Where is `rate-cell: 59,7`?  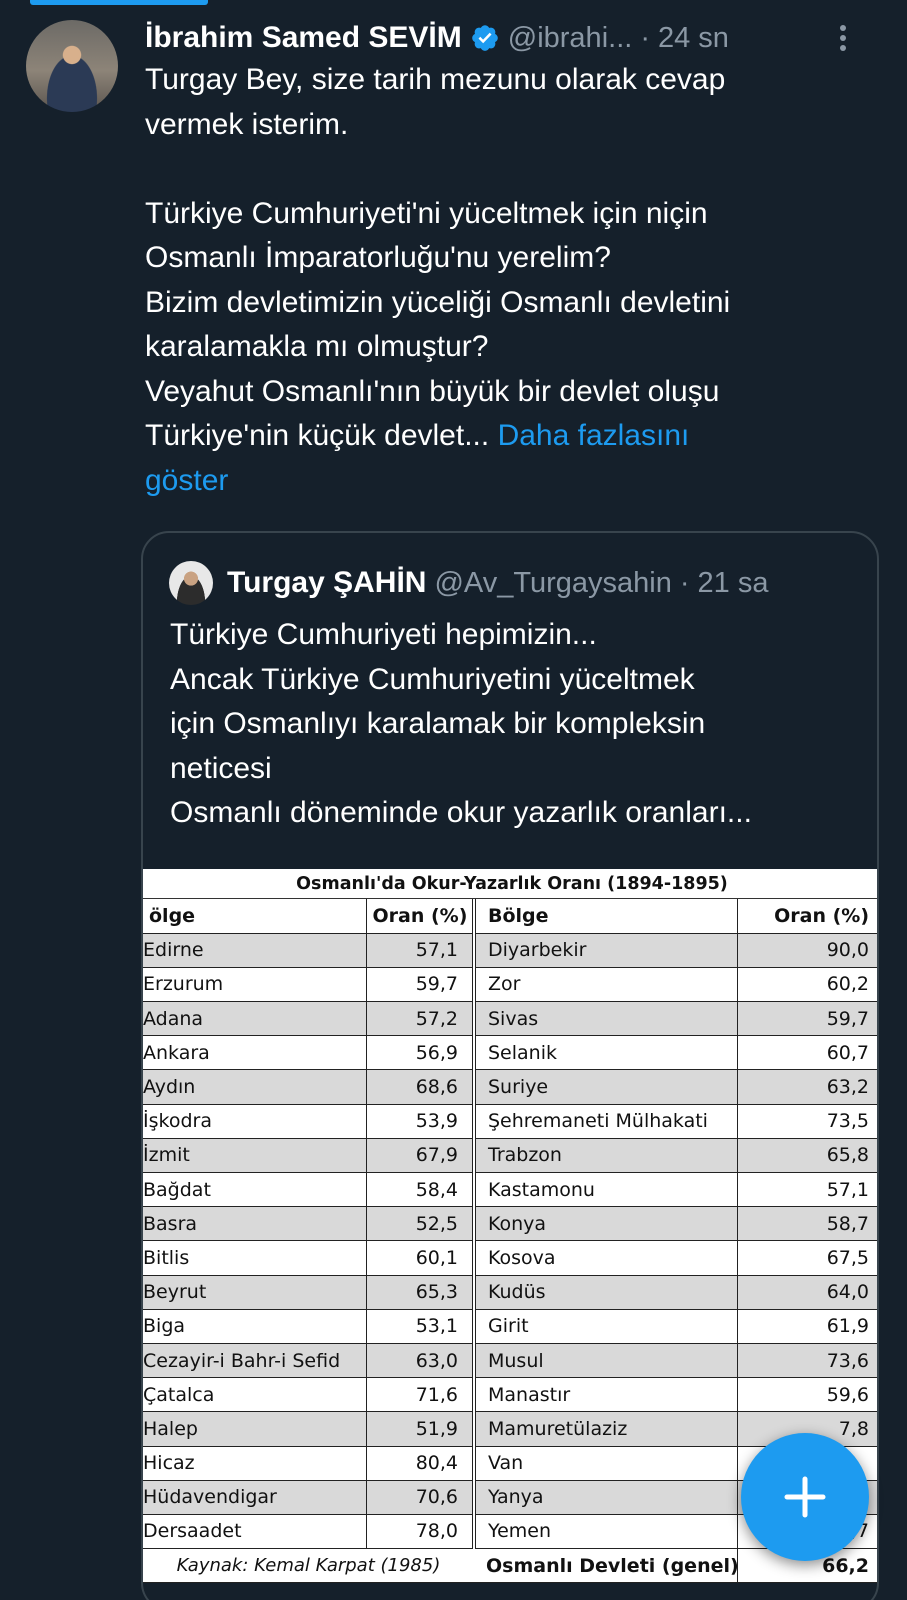
rate-cell: 59,7 is located at coordinates (421, 985).